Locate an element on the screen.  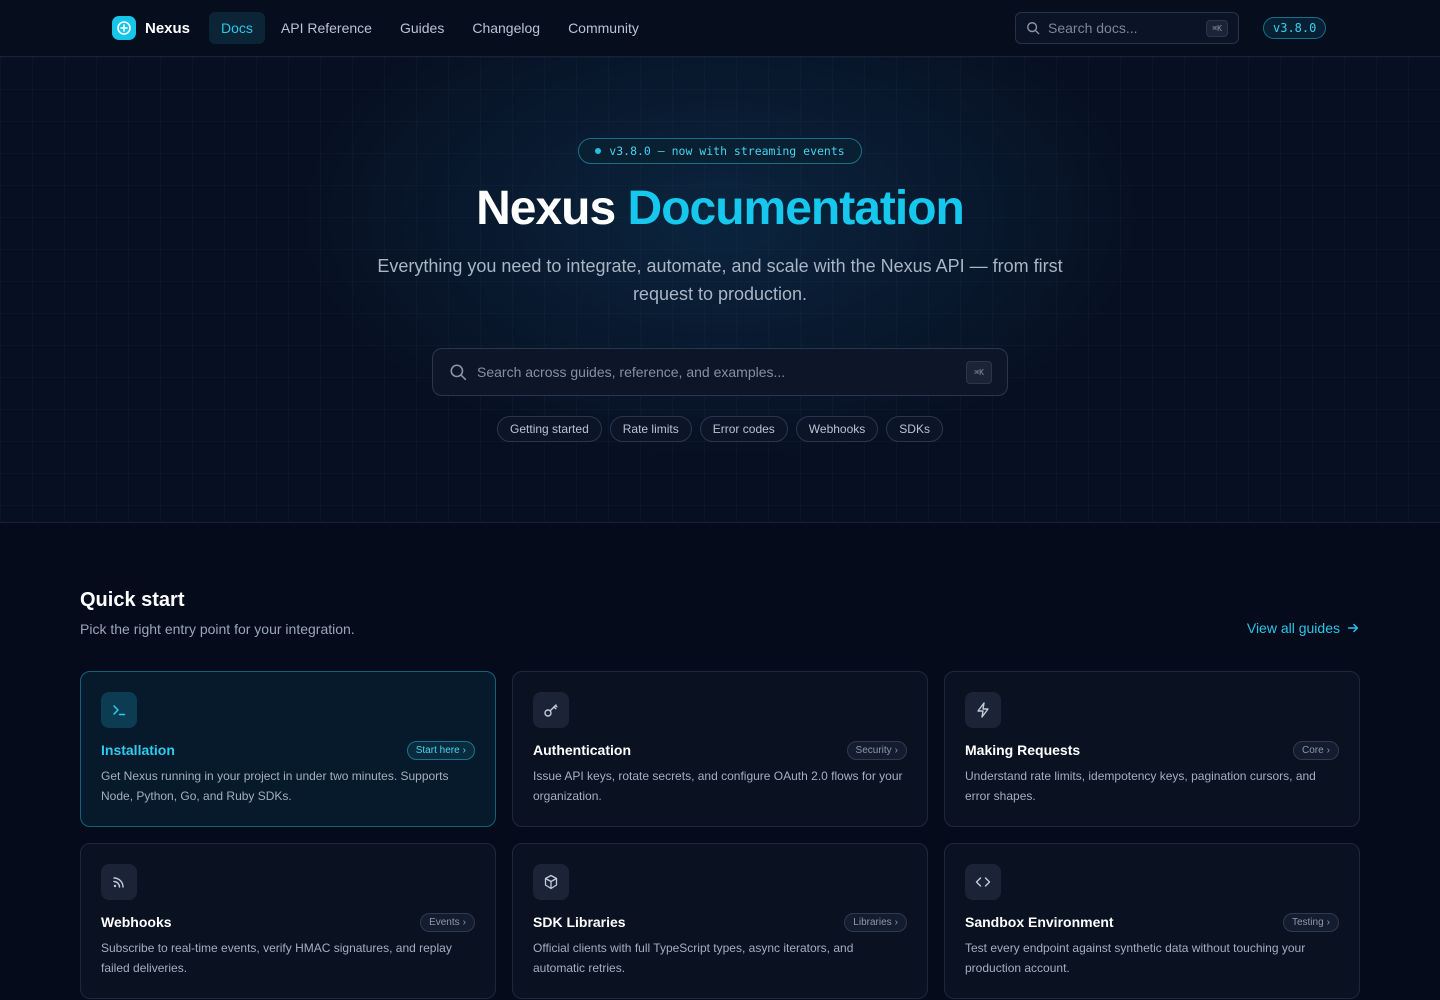
card-title: Installation is located at coordinates (138, 750).